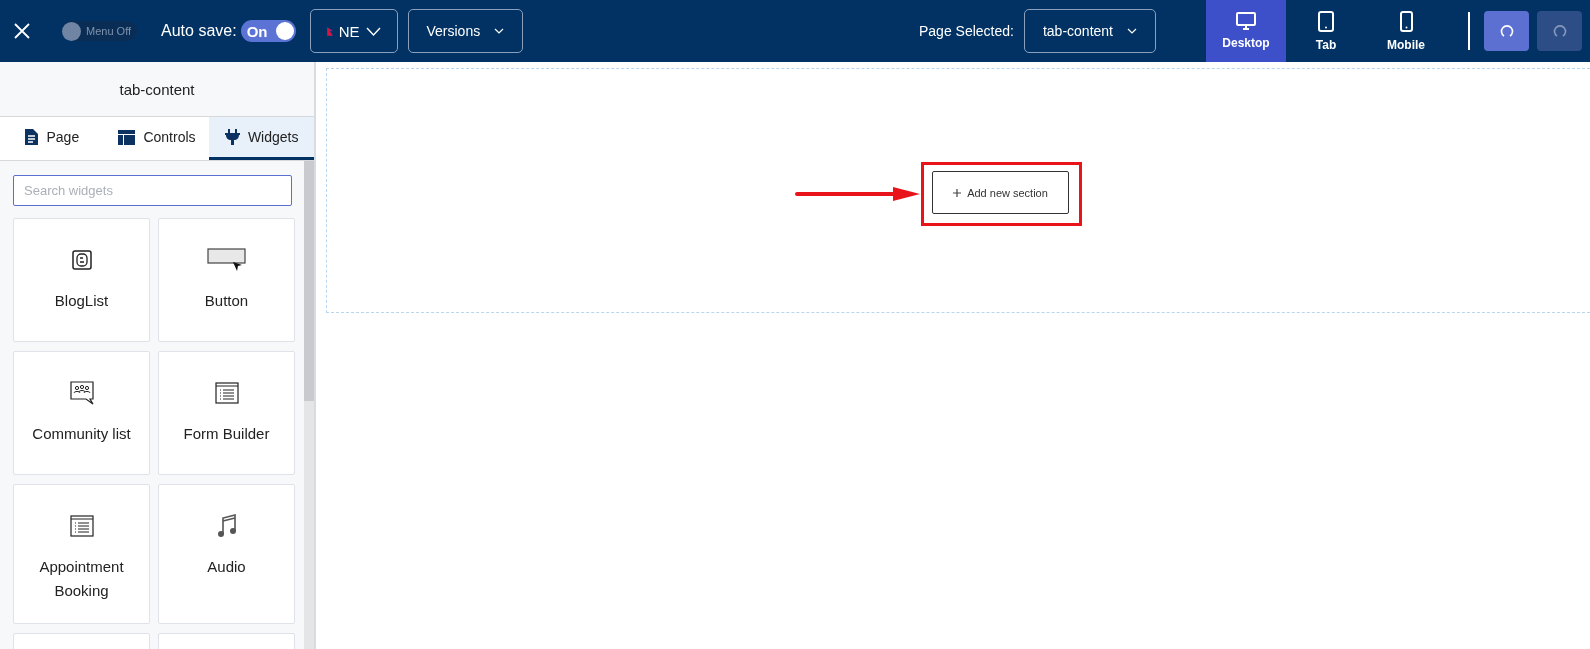  Describe the element at coordinates (232, 137) in the screenshot. I see `plug-icon` at that location.